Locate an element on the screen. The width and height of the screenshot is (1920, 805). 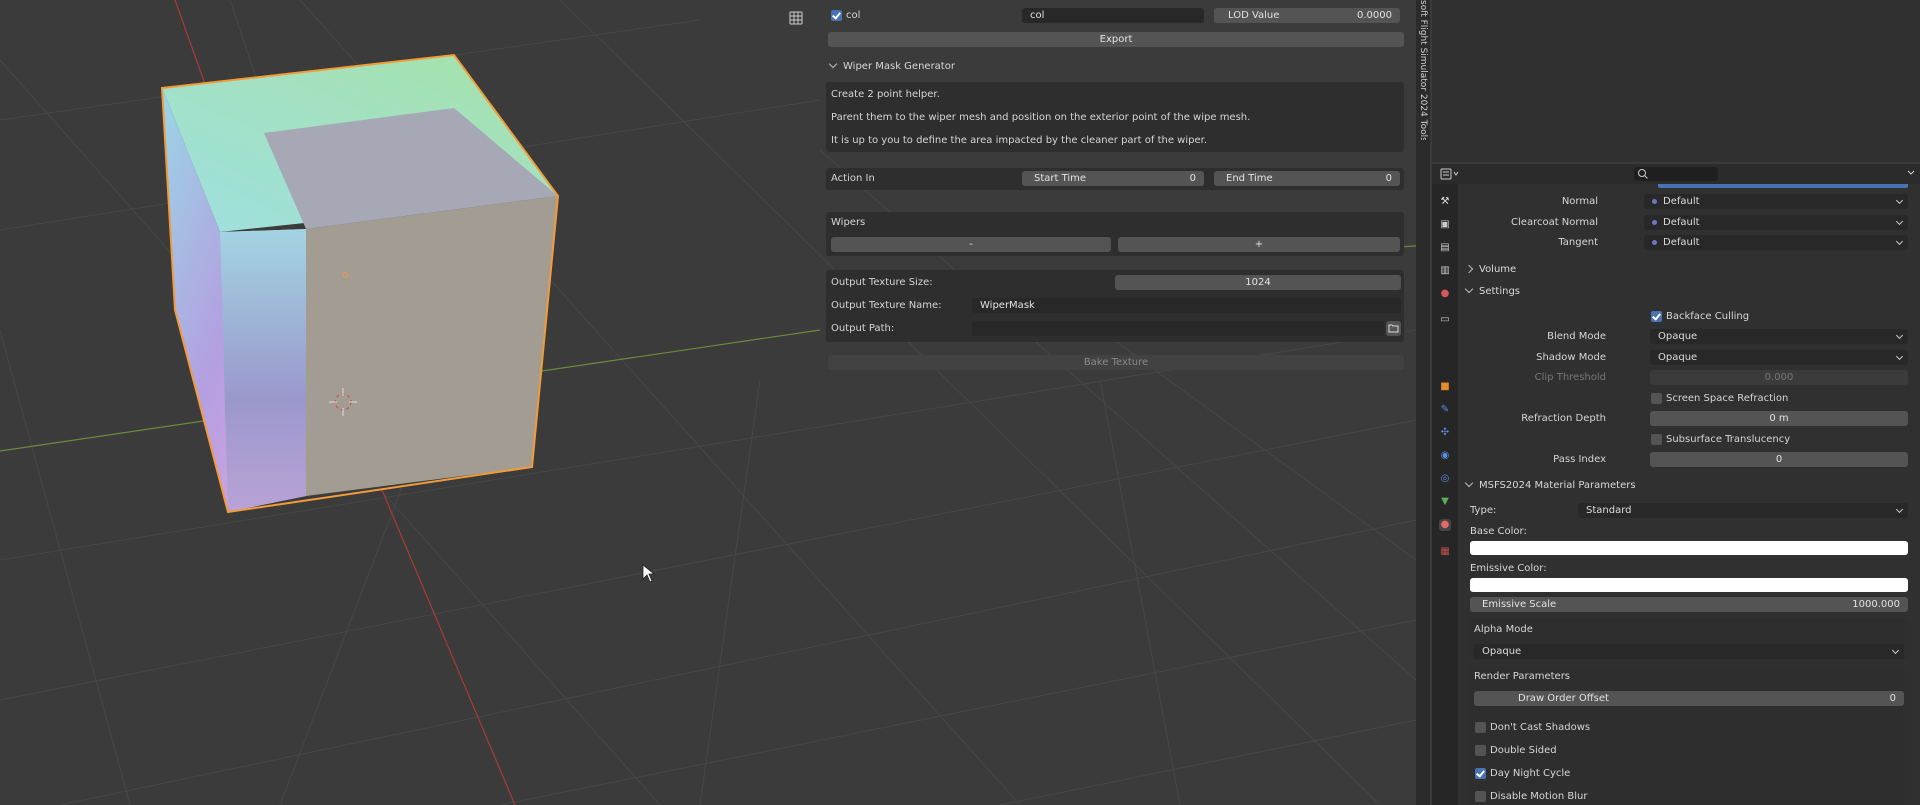
view-layer-tab-icon: ▥ is located at coordinates (1445, 271).